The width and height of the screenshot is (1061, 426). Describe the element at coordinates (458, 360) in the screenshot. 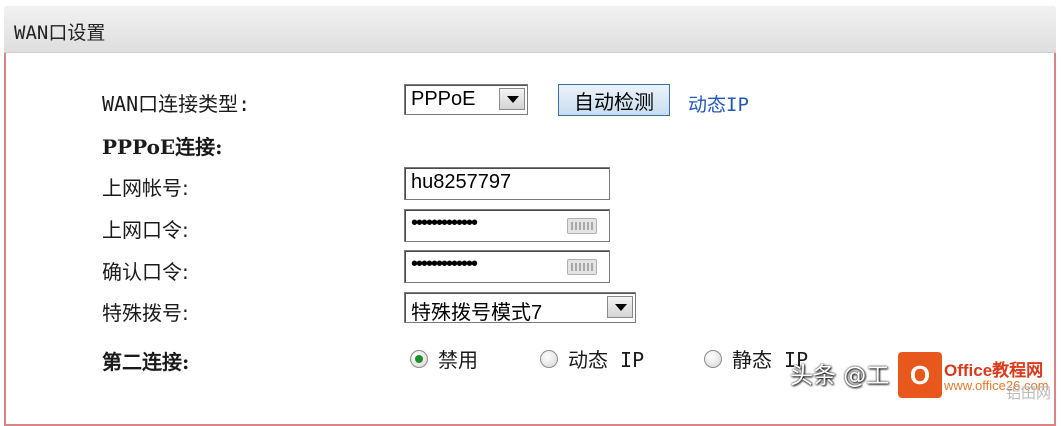

I see `radio-label: 禁用` at that location.